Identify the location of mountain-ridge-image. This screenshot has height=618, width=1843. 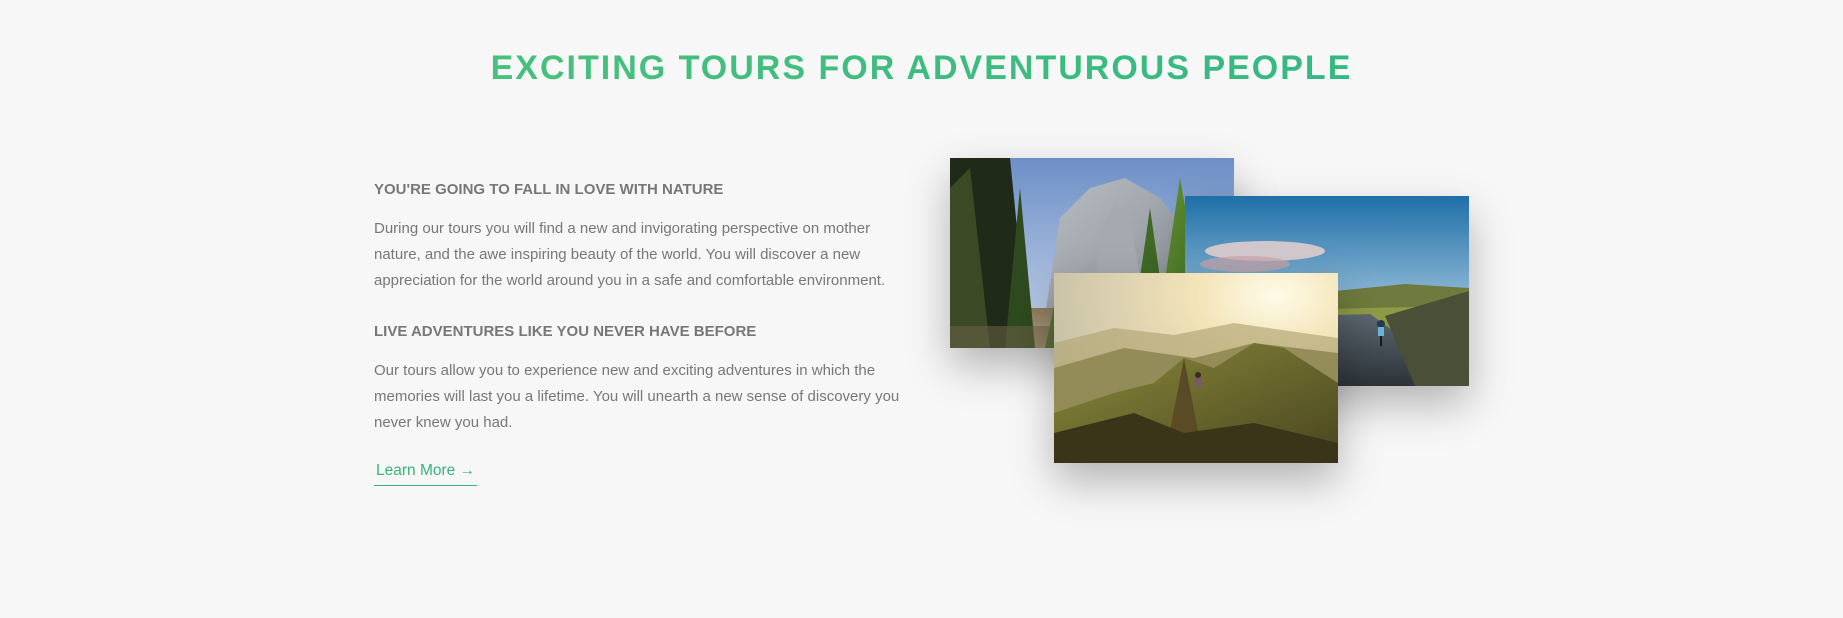
(1196, 368).